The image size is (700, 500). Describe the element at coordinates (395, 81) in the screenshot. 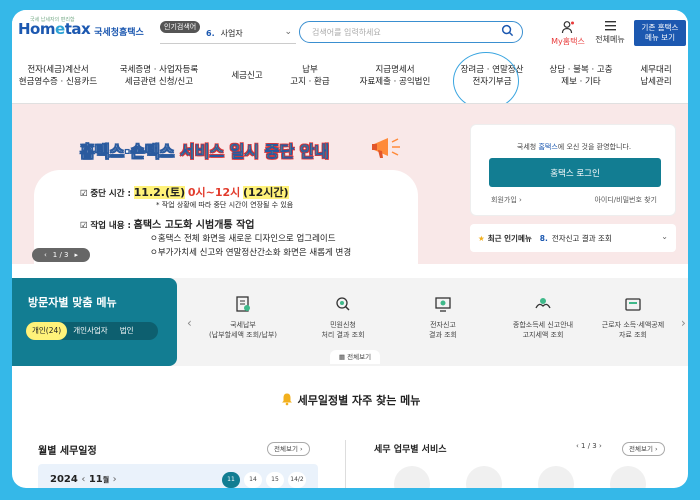

I see `nav-item-statement: 지급명세서 자료제출 · 공익법인` at that location.